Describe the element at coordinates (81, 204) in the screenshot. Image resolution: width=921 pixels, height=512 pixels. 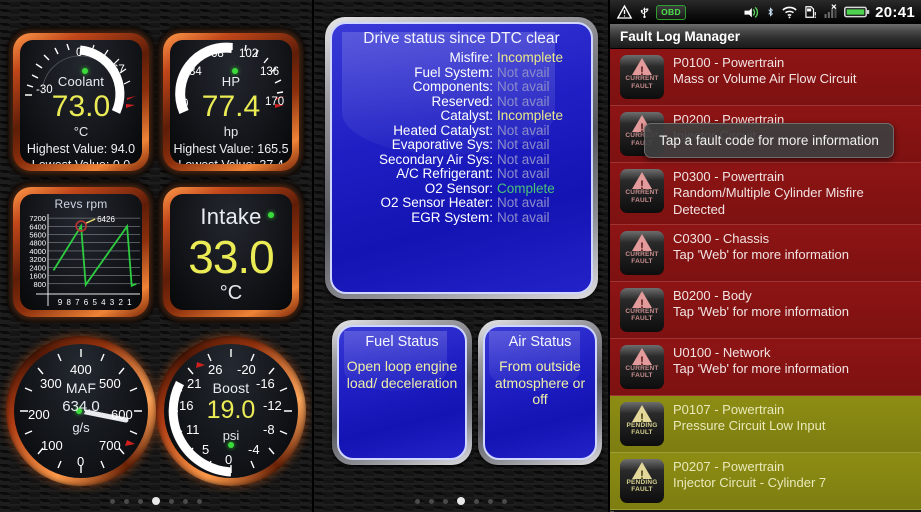
I see `chart-revs-title: Revs rpm` at that location.